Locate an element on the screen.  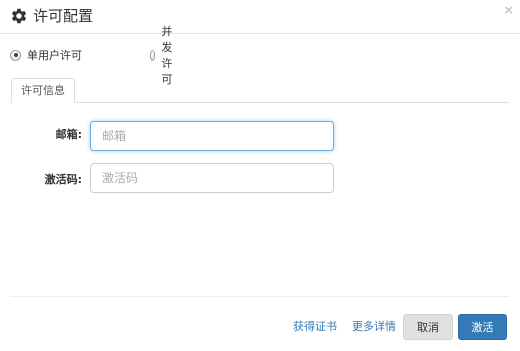
more-details-link: 更多详情 is located at coordinates (374, 327).